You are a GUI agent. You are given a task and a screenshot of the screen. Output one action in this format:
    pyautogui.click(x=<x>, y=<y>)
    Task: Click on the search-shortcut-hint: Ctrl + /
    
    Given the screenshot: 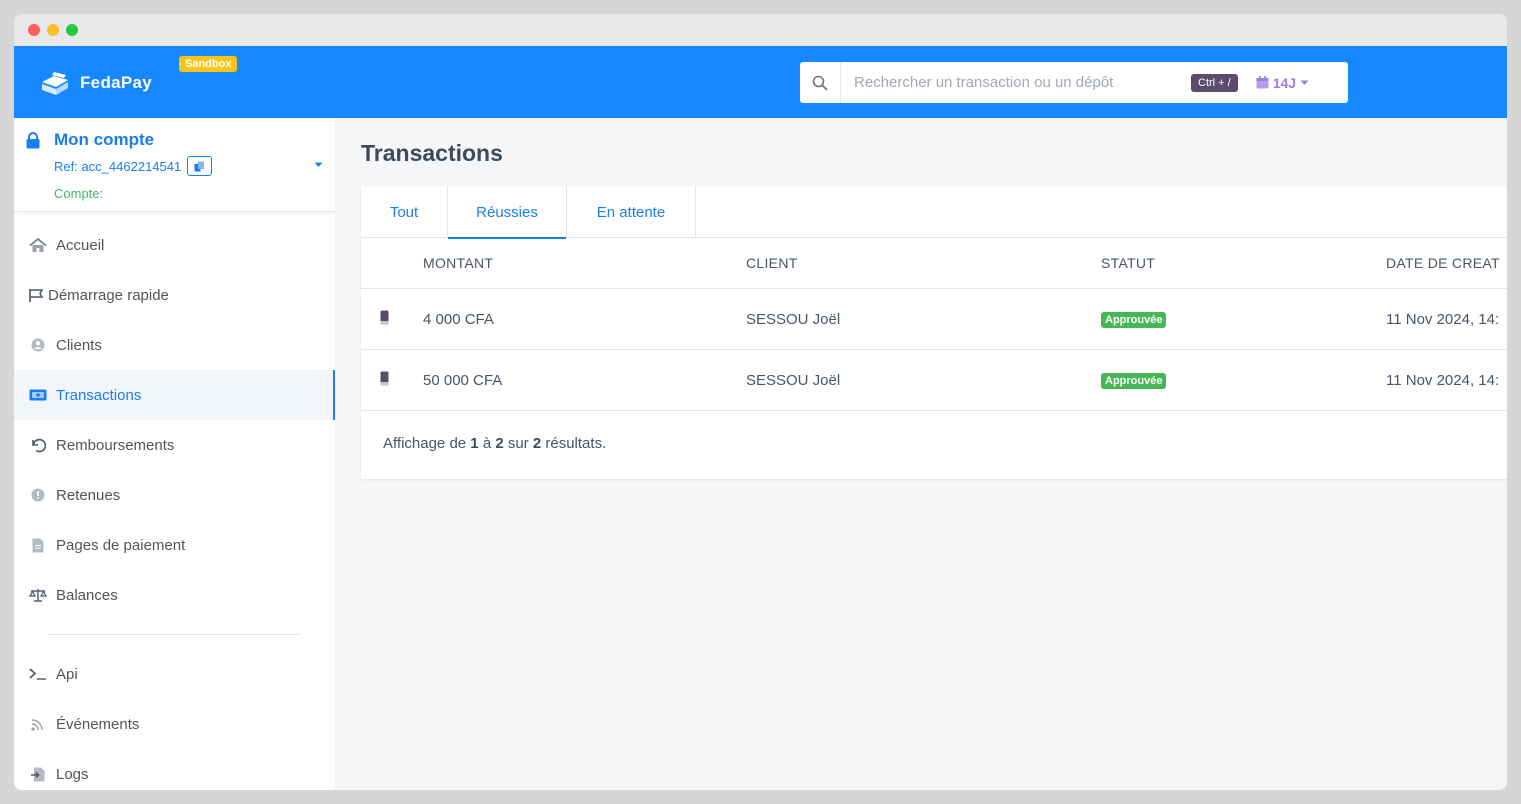 What is the action you would take?
    pyautogui.click(x=1214, y=82)
    